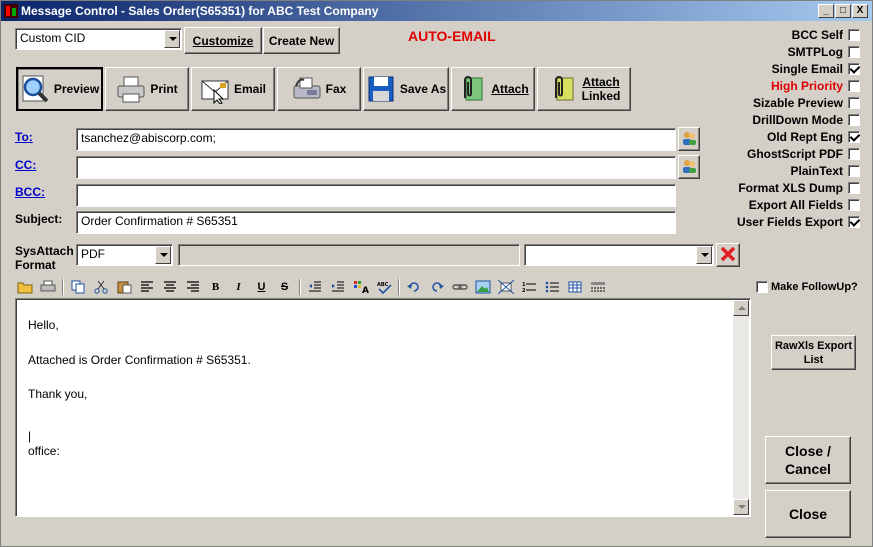  Describe the element at coordinates (482, 287) in the screenshot. I see `insert-image-icon` at that location.